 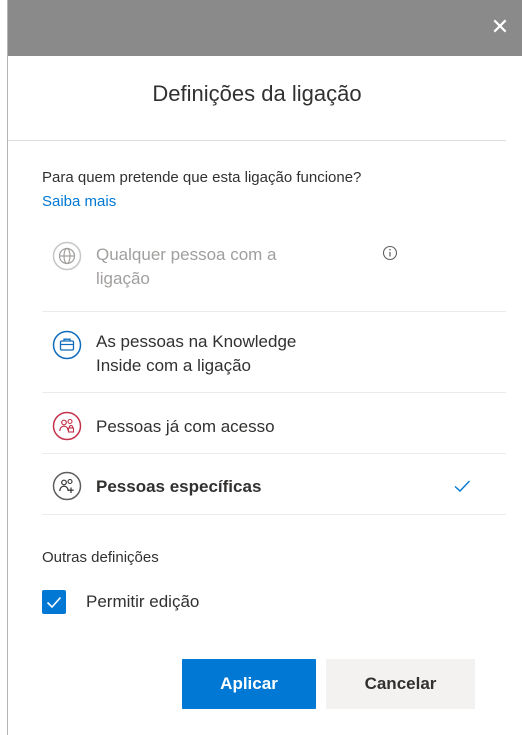 I want to click on title-bar: ✕, so click(x=265, y=28).